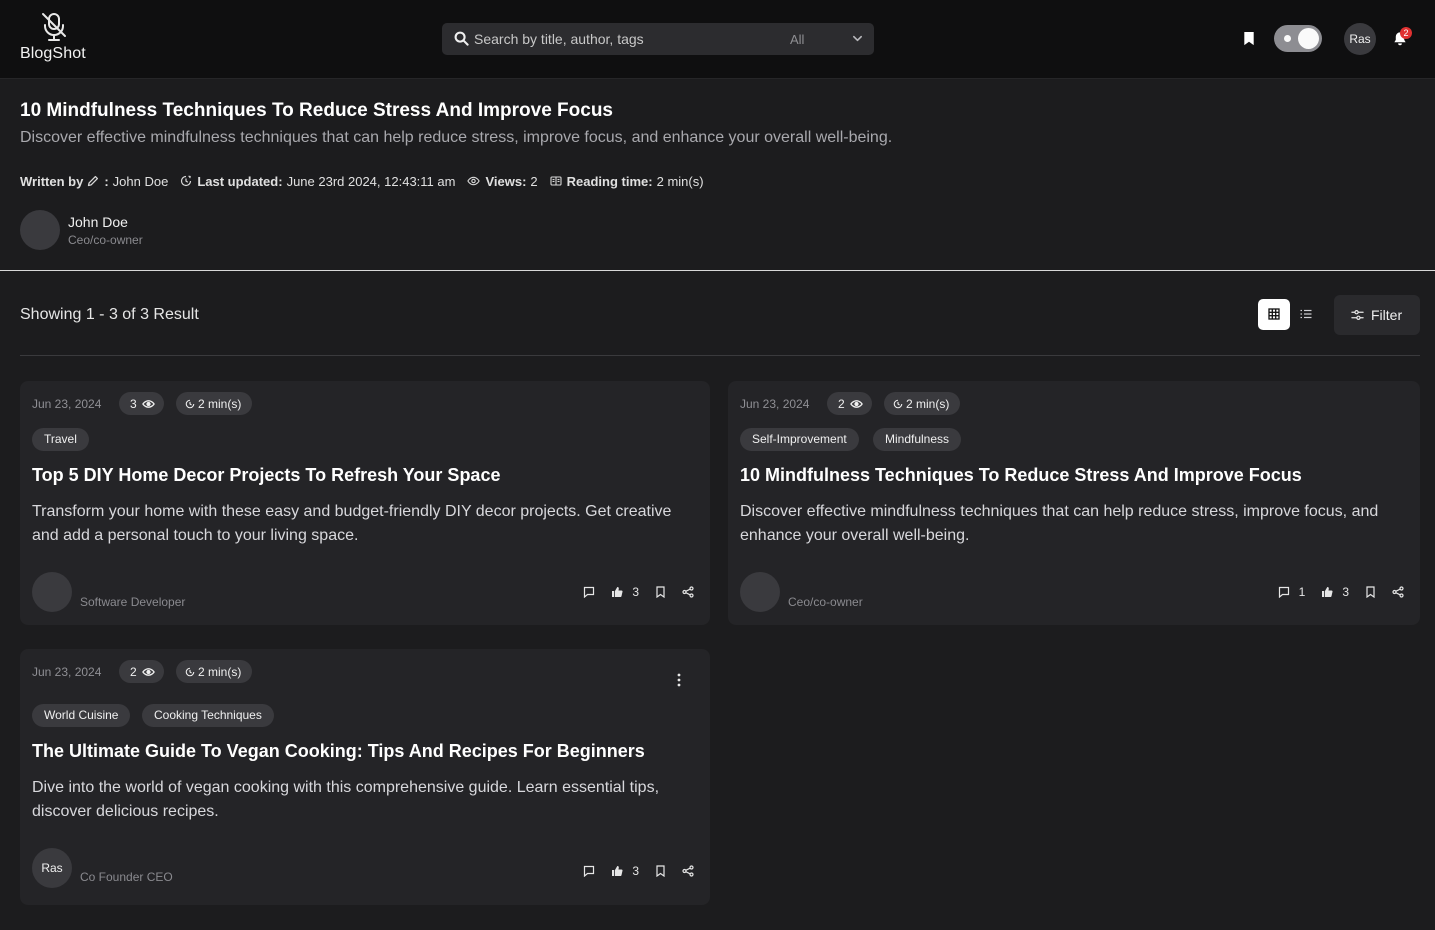 Image resolution: width=1435 pixels, height=930 pixels. What do you see at coordinates (126, 877) in the screenshot?
I see `post-author-role: Co Founder CEO` at bounding box center [126, 877].